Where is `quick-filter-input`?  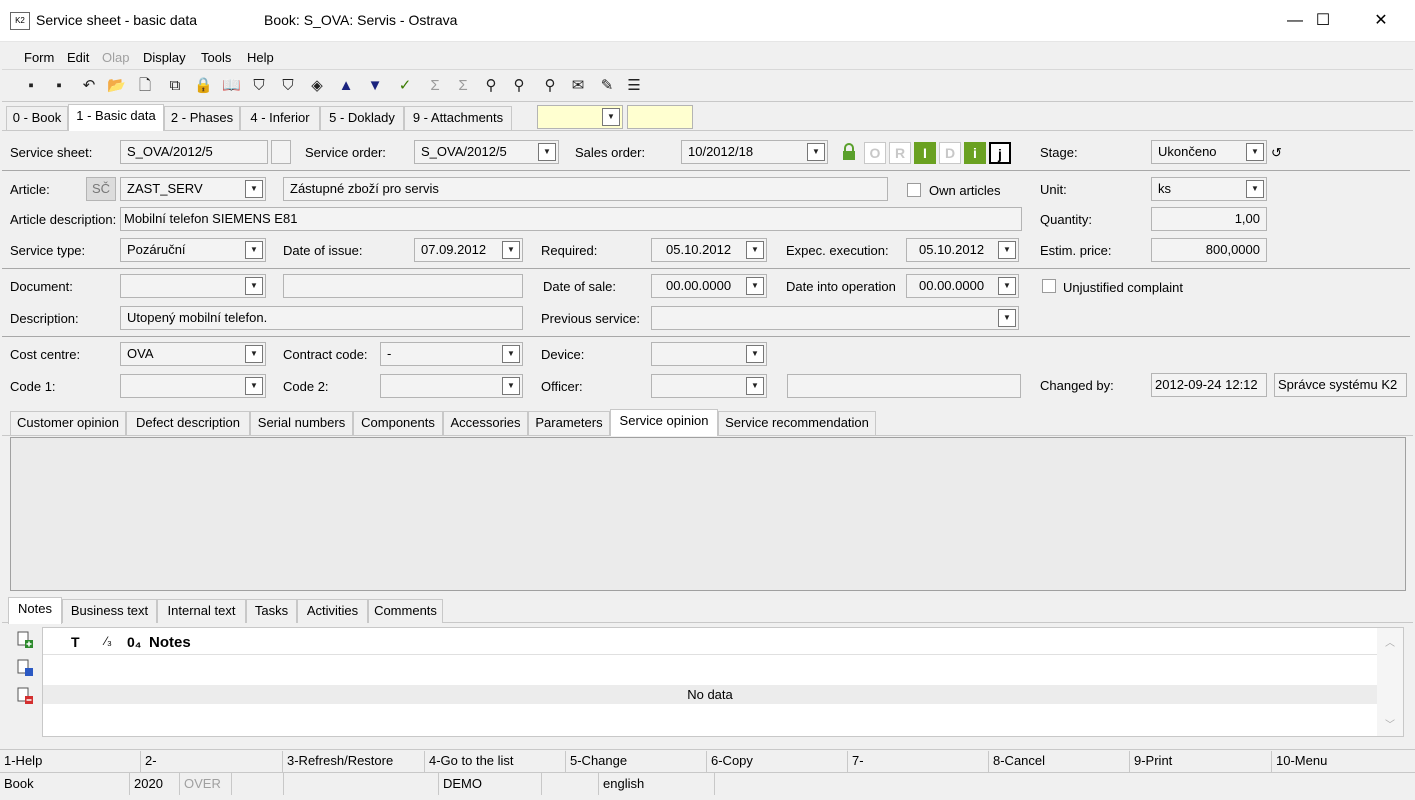 quick-filter-input is located at coordinates (660, 117).